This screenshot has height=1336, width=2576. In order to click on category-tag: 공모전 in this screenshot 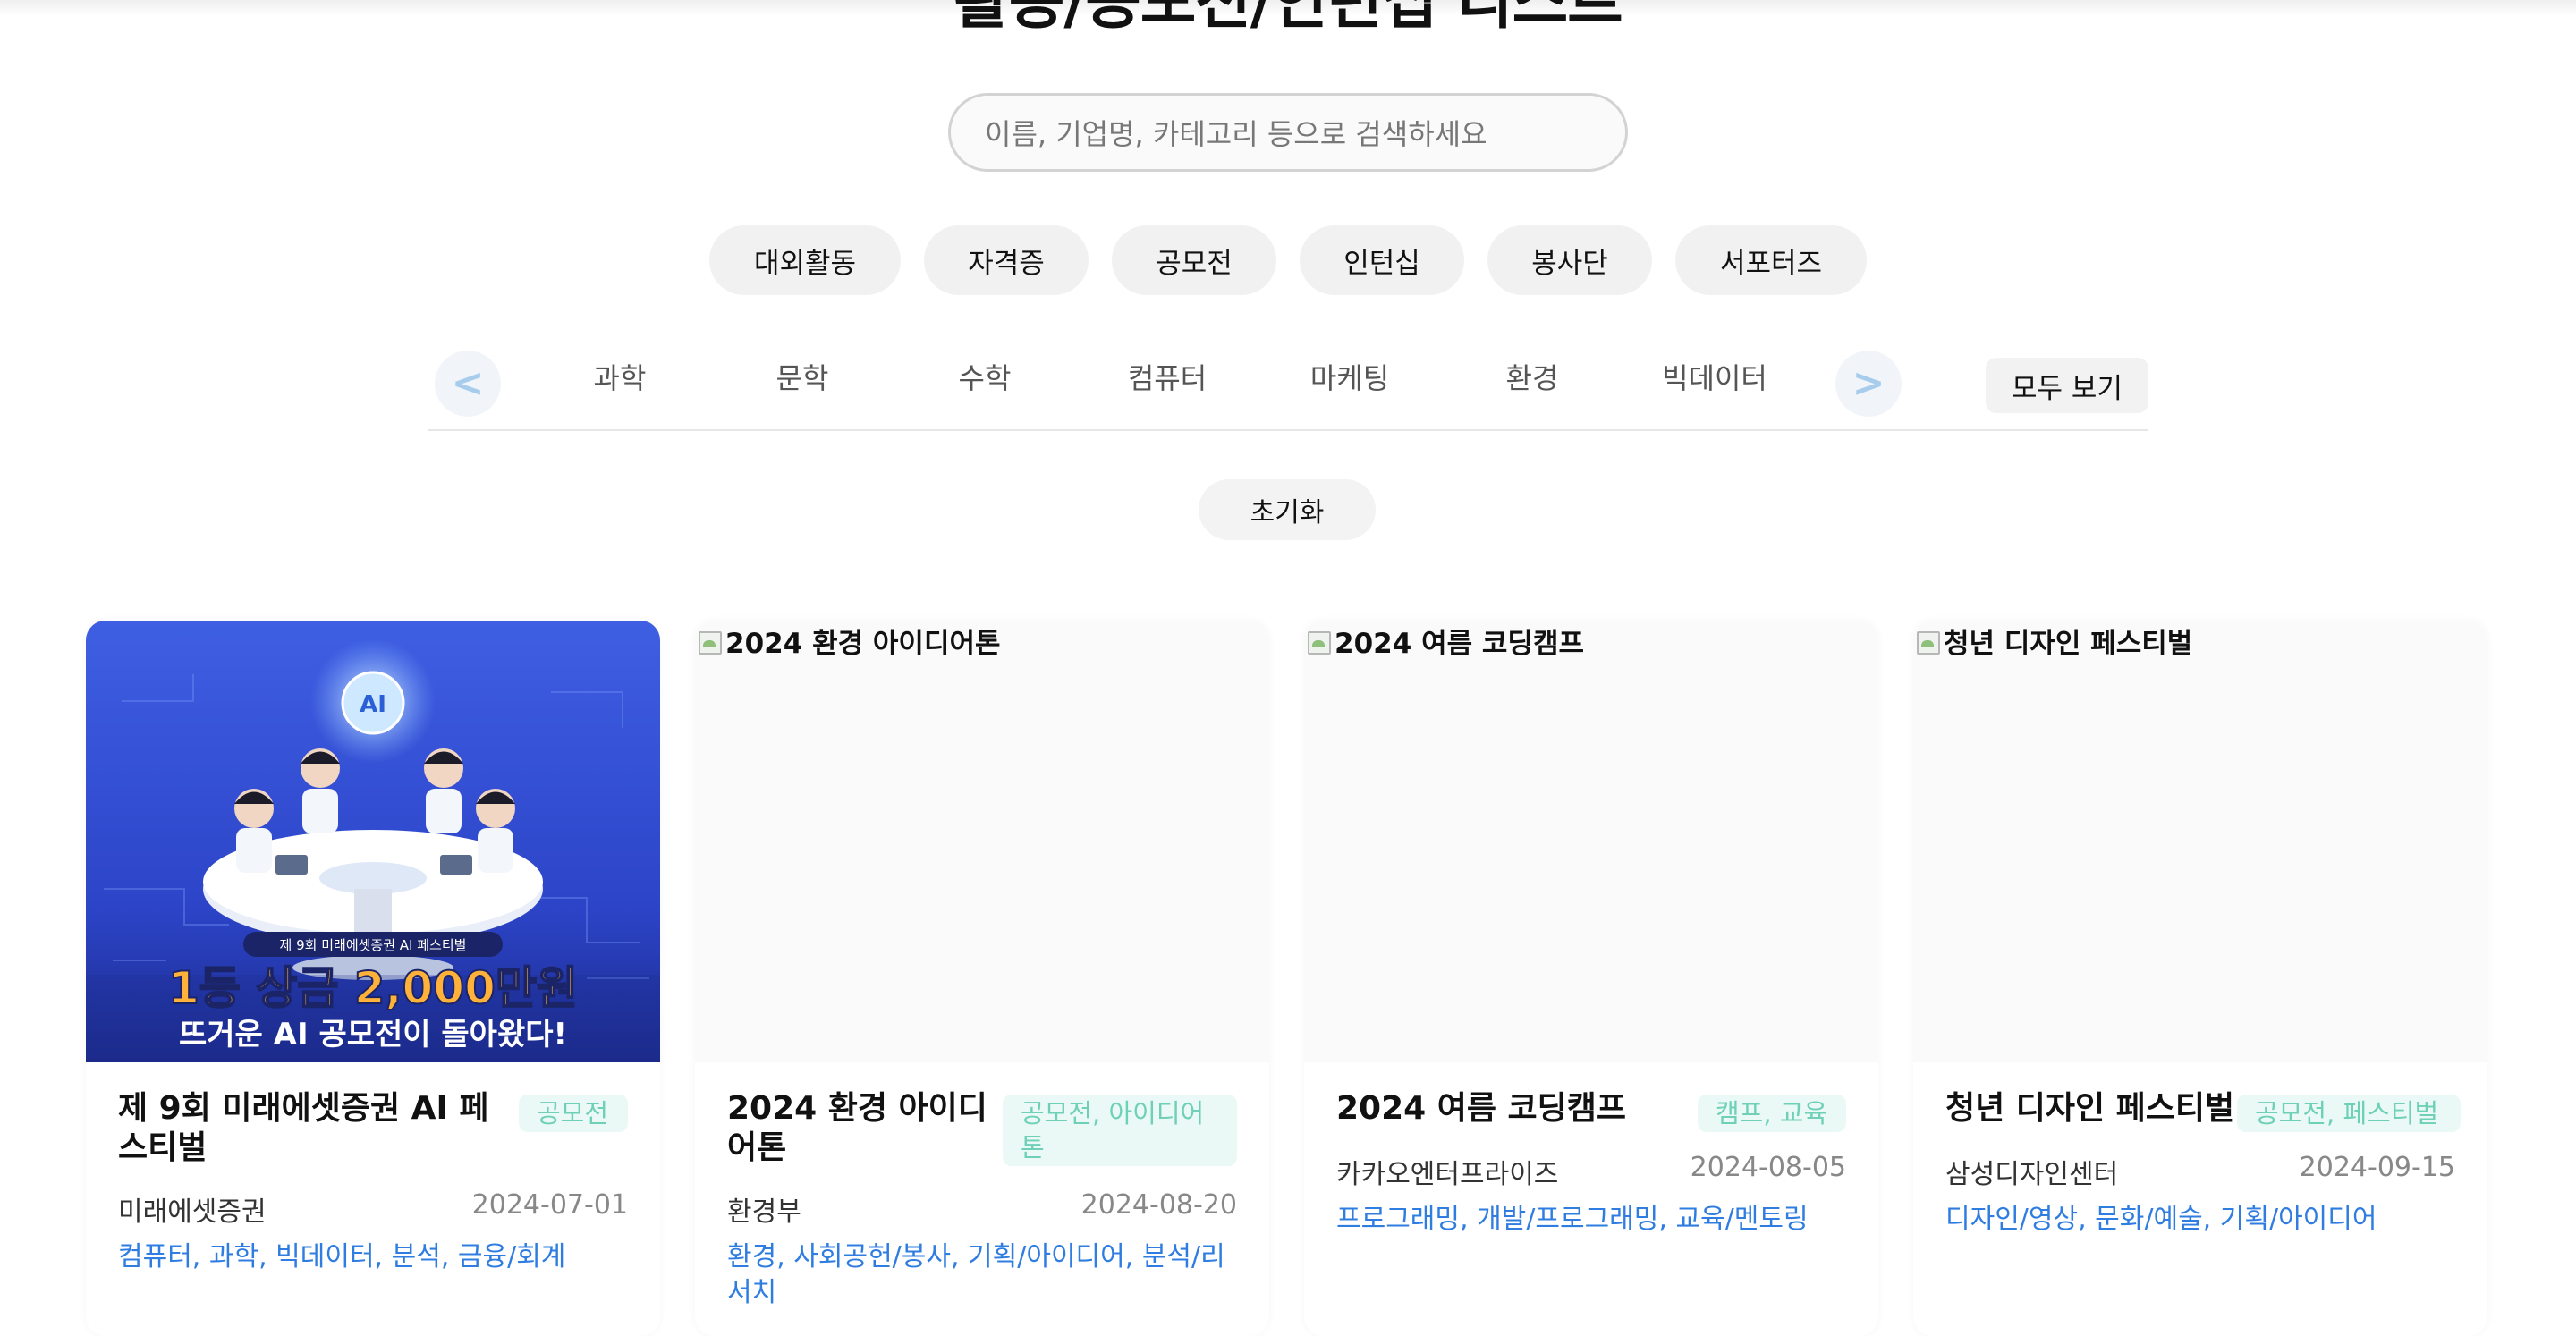, I will do `click(573, 1113)`.